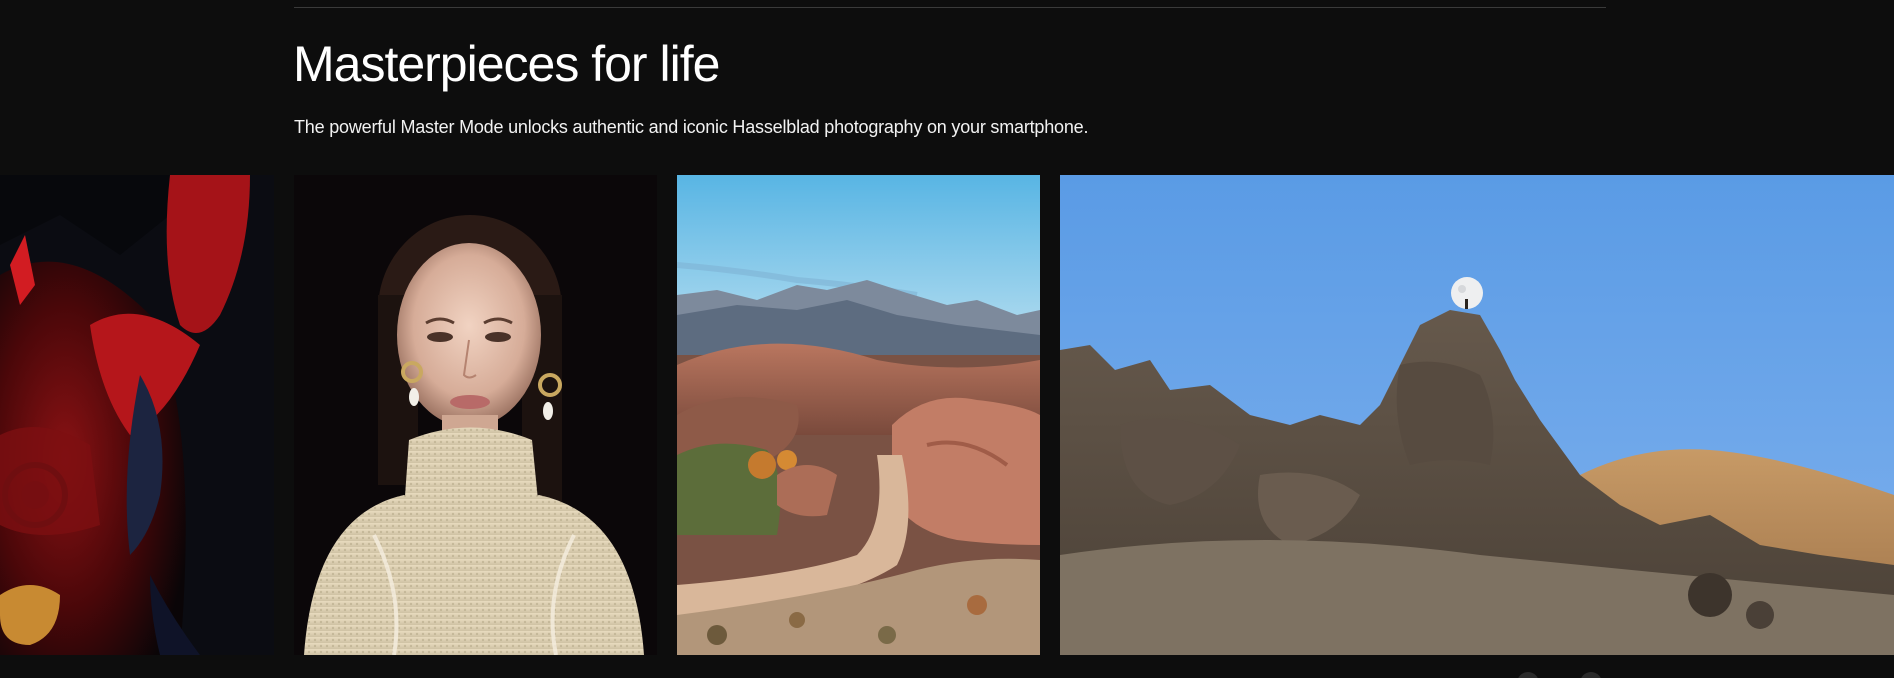 This screenshot has width=1894, height=678. I want to click on section-divider, so click(950, 7).